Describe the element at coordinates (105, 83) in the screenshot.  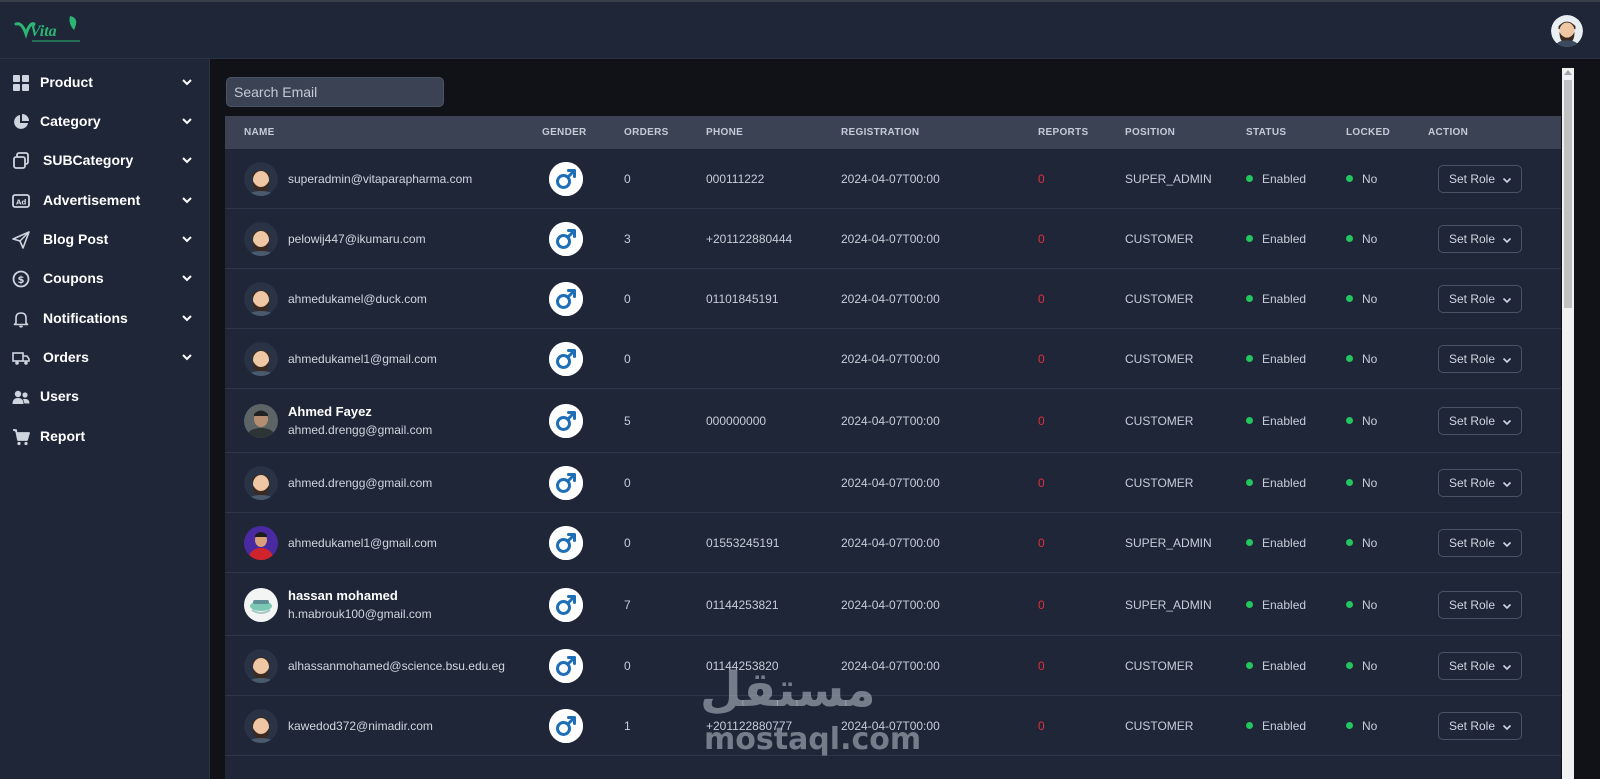
I see `sidebar-item-product: Product` at that location.